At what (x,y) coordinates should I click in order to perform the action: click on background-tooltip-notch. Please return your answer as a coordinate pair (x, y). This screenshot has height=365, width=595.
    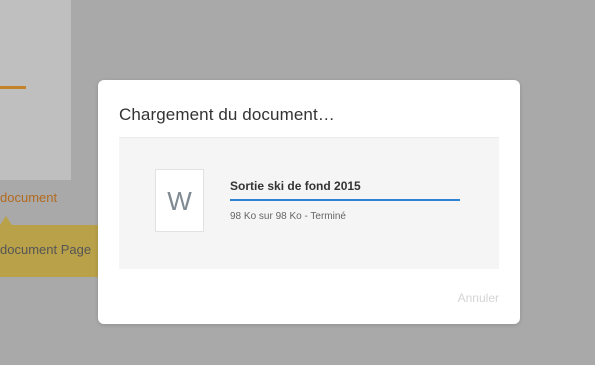
    Looking at the image, I should click on (6, 220).